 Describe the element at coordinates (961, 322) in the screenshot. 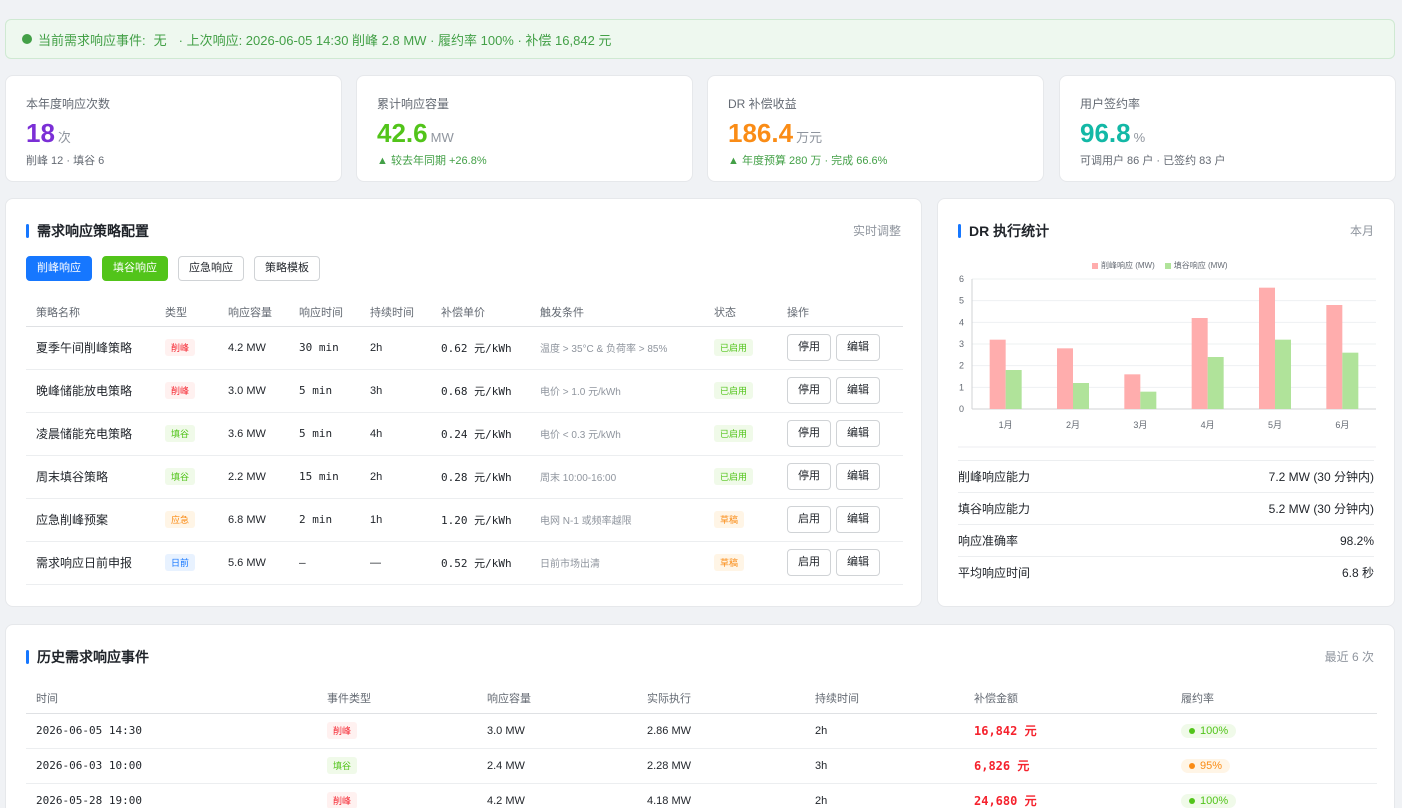

I see `y-tick-label: 4` at that location.